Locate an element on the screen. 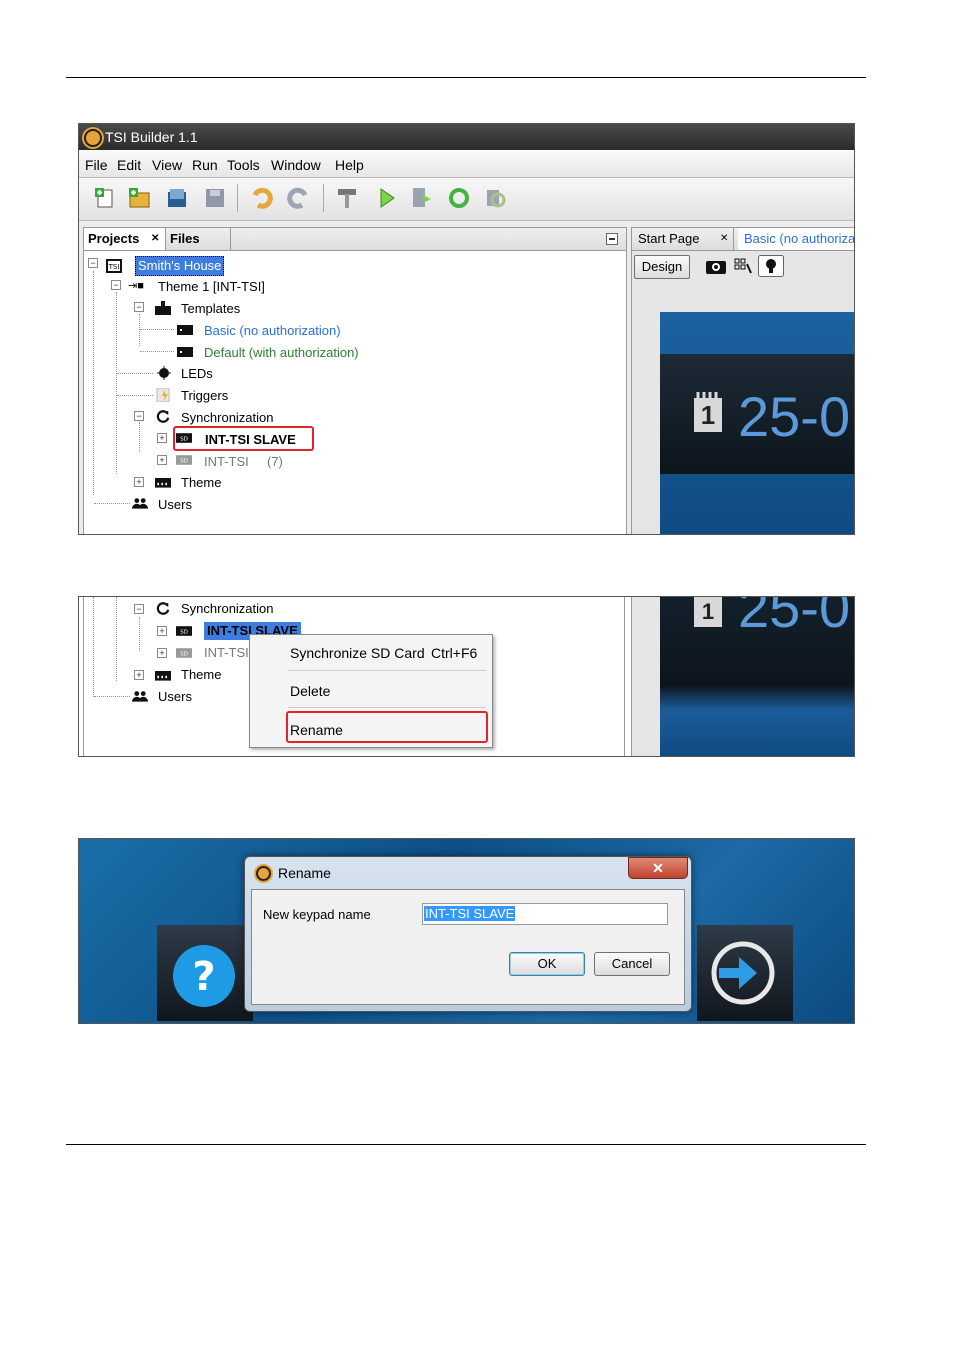 This screenshot has width=955, height=1350. templates-icon is located at coordinates (163, 308).